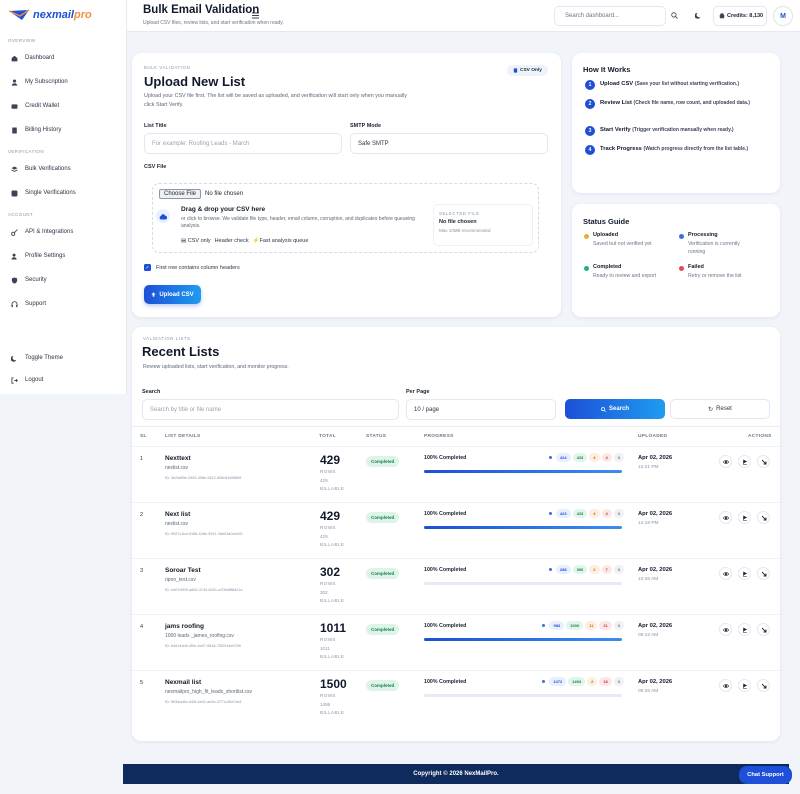 This screenshot has width=800, height=794. What do you see at coordinates (674, 15) in the screenshot?
I see `search-icon` at bounding box center [674, 15].